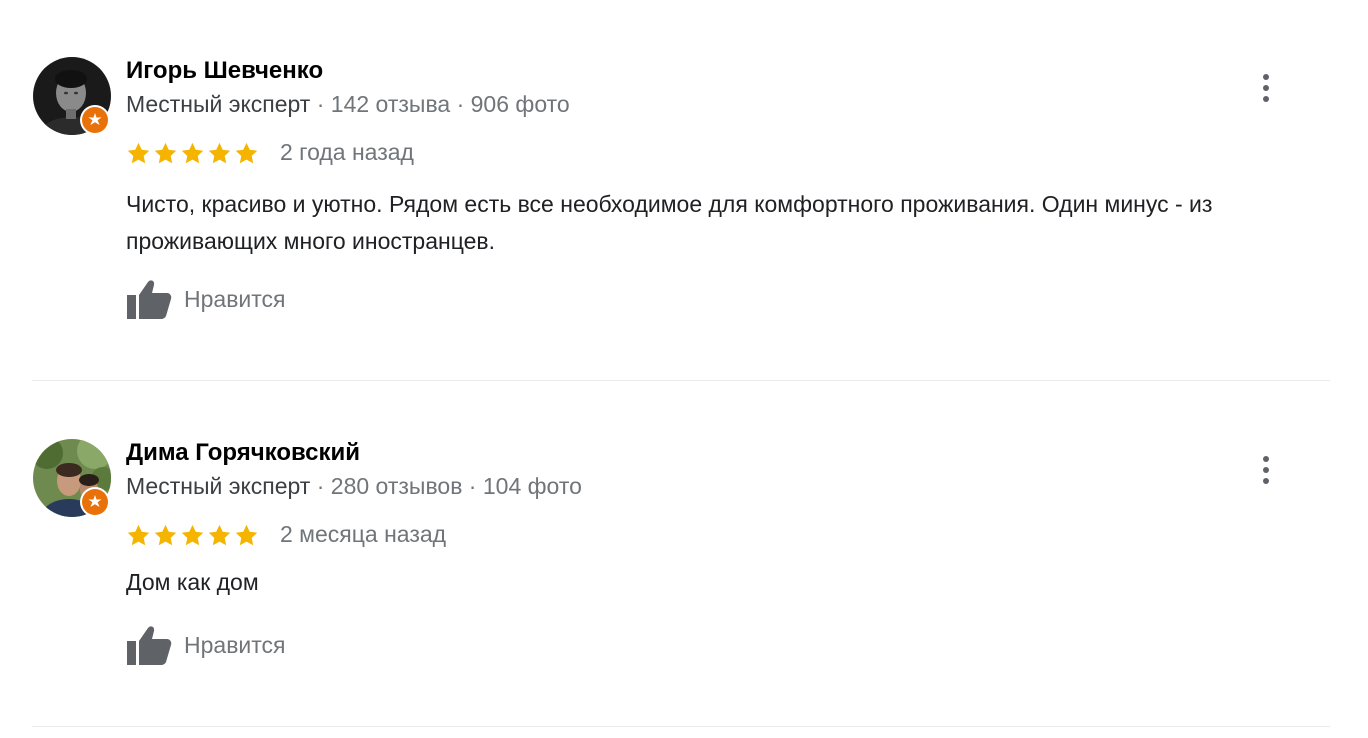 This screenshot has height=738, width=1368. Describe the element at coordinates (363, 534) in the screenshot. I see `review-date: 2 месяца назад` at that location.